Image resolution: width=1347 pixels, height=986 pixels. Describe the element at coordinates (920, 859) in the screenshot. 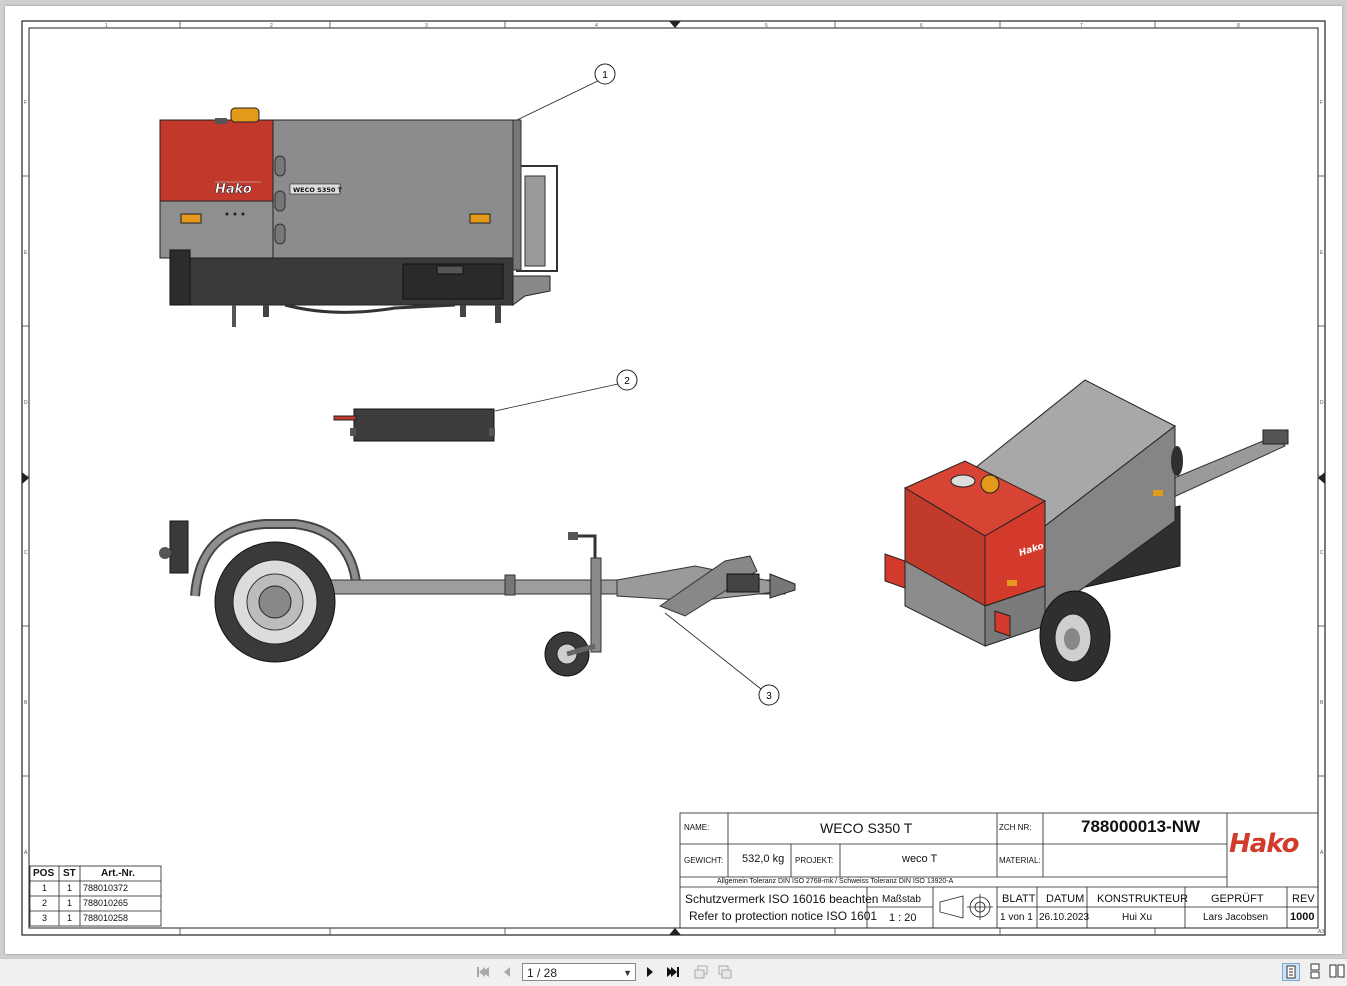

I see `project-value: weco T` at that location.